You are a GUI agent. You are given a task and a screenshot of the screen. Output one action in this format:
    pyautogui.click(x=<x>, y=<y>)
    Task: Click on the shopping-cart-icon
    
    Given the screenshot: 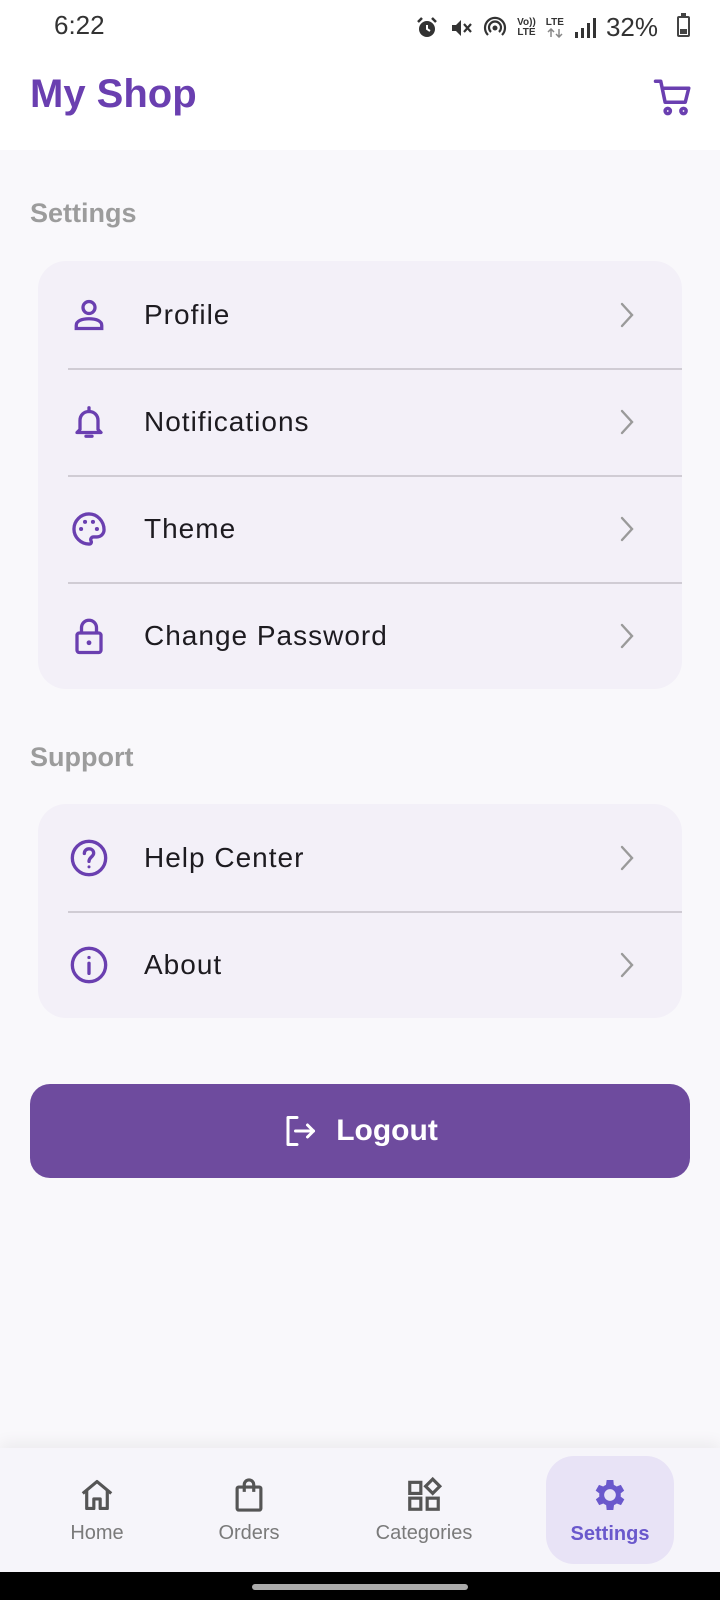 What is the action you would take?
    pyautogui.click(x=672, y=97)
    